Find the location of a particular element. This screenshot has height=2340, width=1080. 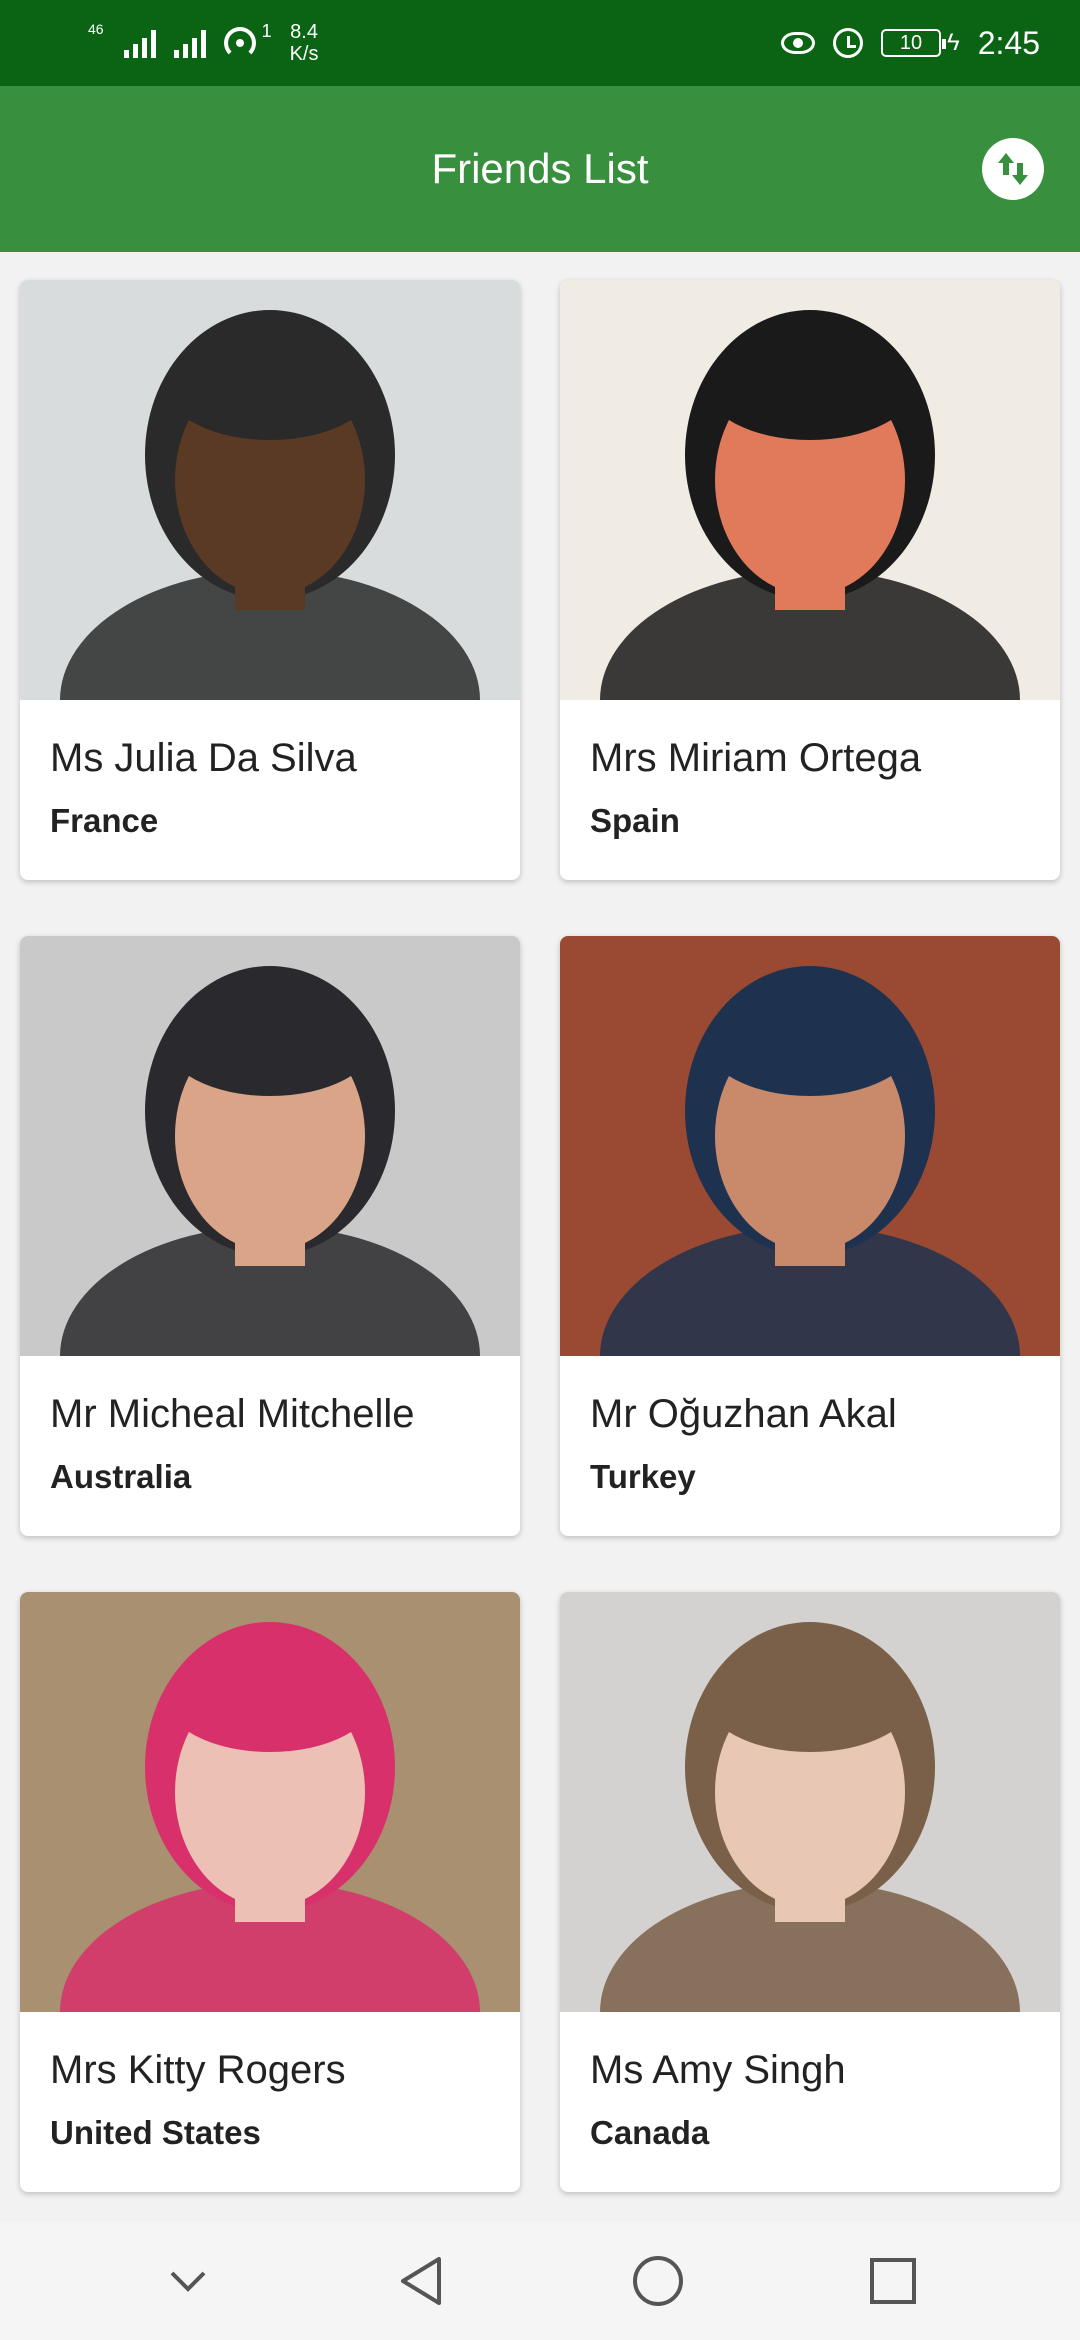

friend-card: Mr Oğuzhan Akal Turkey is located at coordinates (810, 1236).